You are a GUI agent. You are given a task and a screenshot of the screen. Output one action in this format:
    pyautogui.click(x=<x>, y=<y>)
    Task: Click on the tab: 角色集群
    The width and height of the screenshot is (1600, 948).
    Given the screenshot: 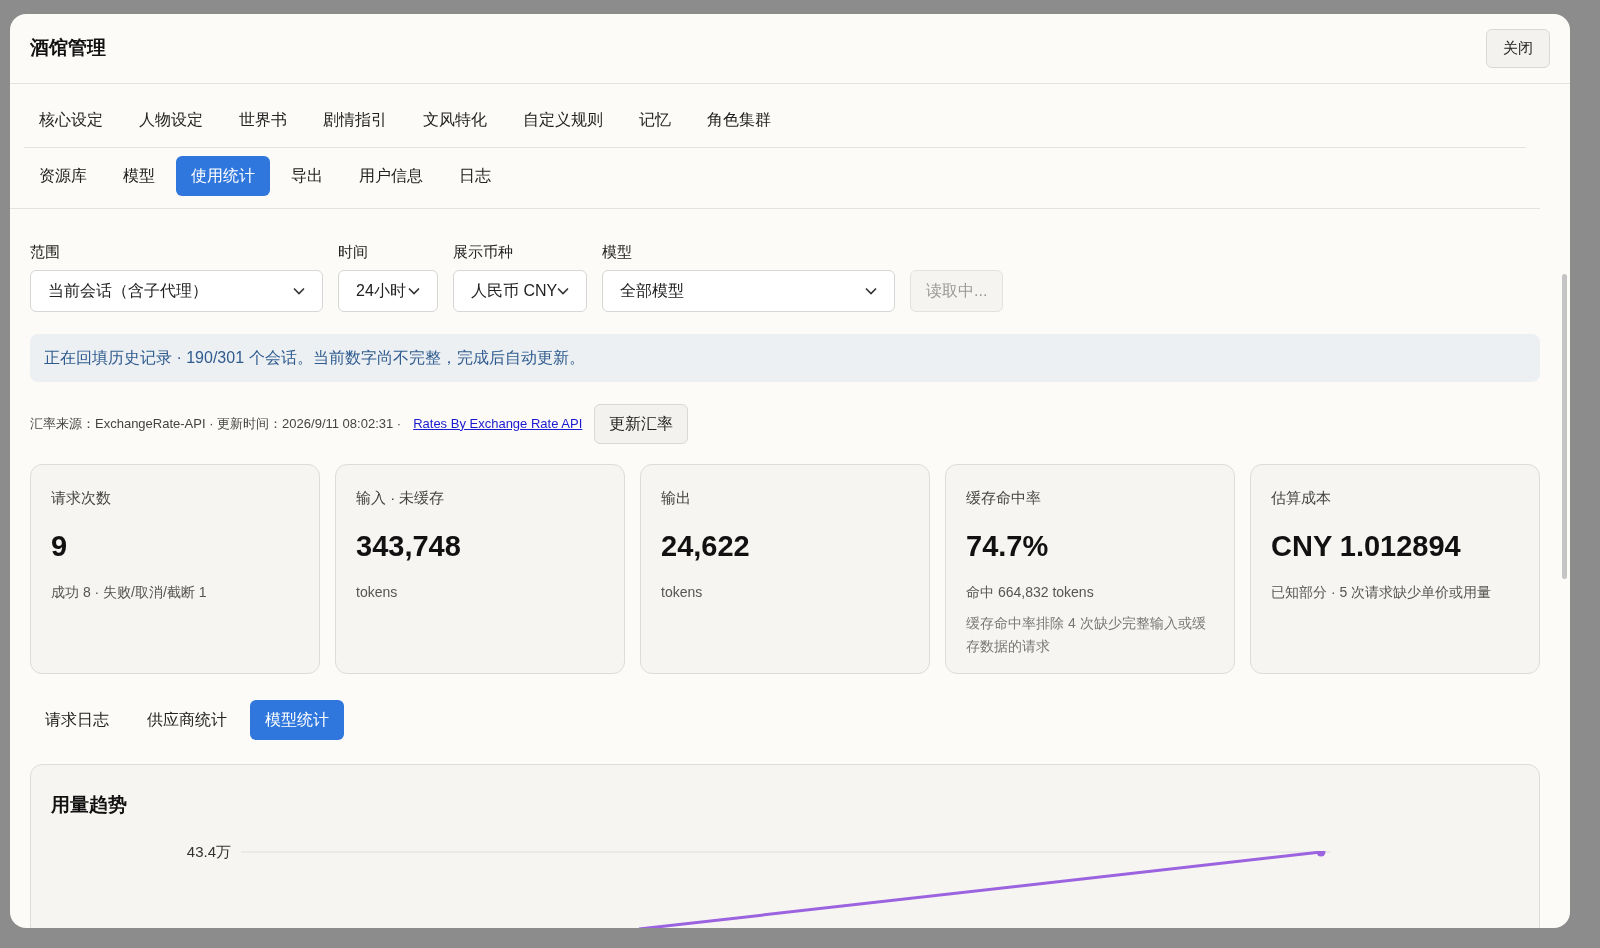 What is the action you would take?
    pyautogui.click(x=739, y=119)
    